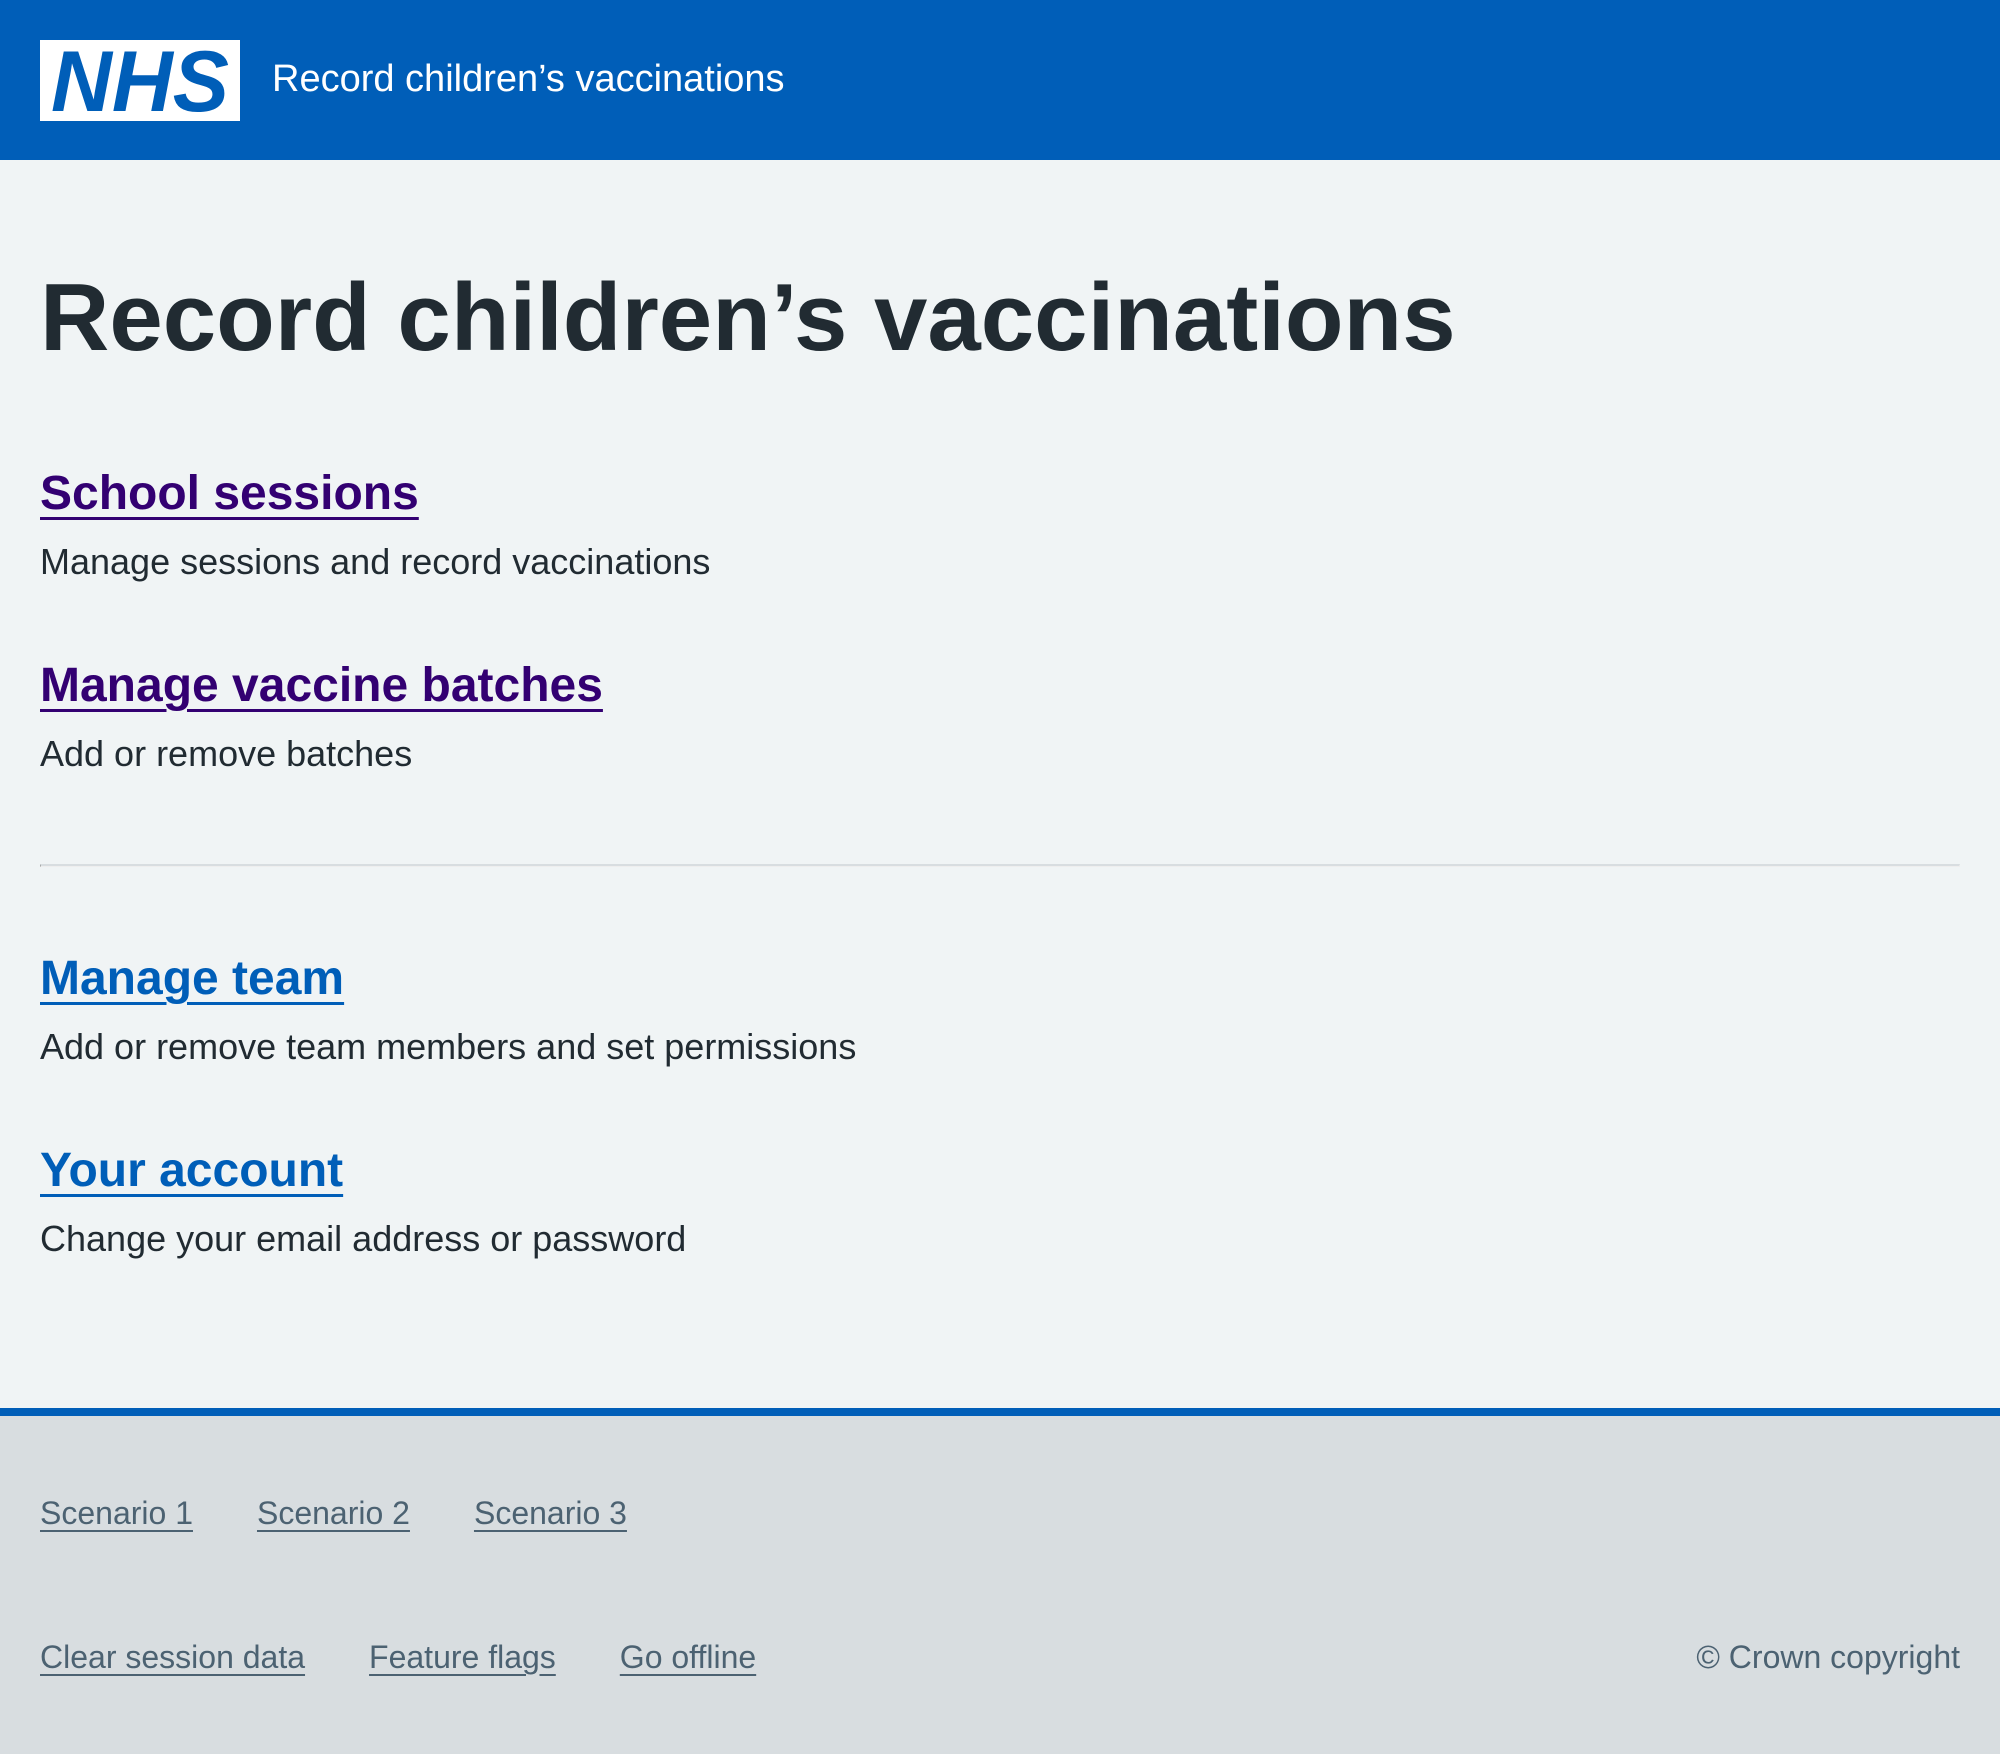 This screenshot has width=2000, height=1754. Describe the element at coordinates (375, 561) in the screenshot. I see `school-sessions-description: Manage sessions and record vaccinations` at that location.